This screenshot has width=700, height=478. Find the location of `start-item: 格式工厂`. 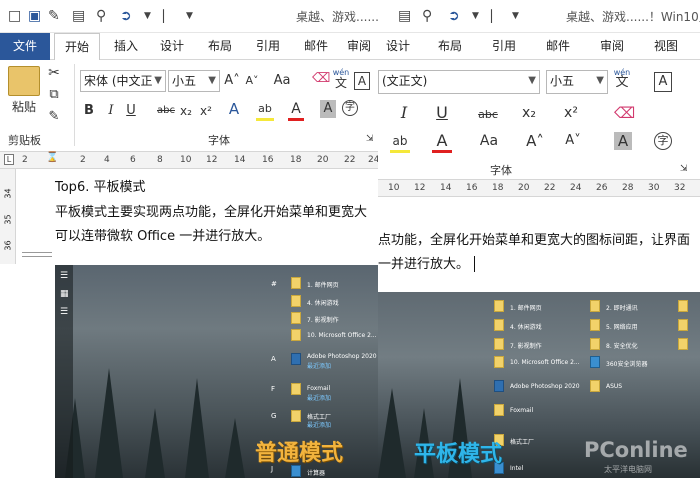

start-item: 格式工厂 is located at coordinates (522, 441).